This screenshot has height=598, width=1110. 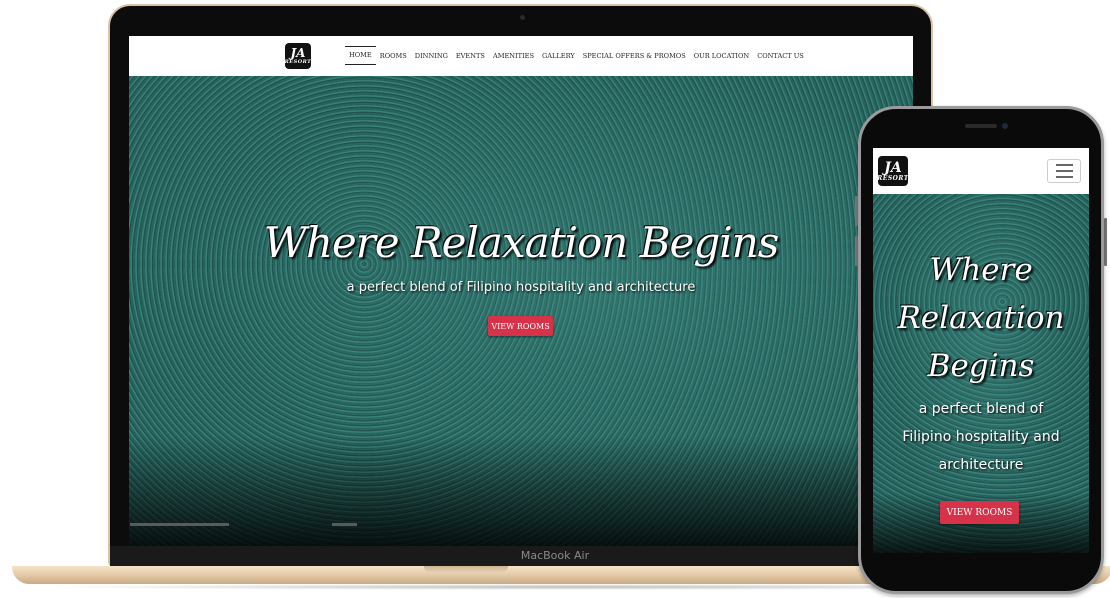 What do you see at coordinates (521, 491) in the screenshot?
I see `hero-shade` at bounding box center [521, 491].